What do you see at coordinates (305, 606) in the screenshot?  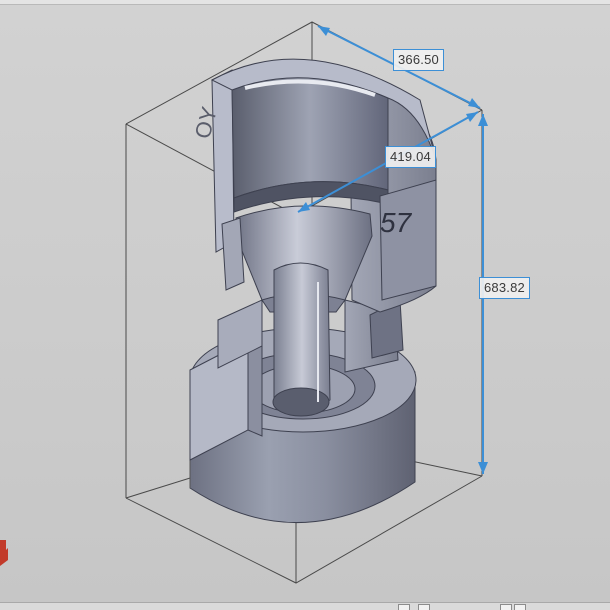 I see `status-bar` at bounding box center [305, 606].